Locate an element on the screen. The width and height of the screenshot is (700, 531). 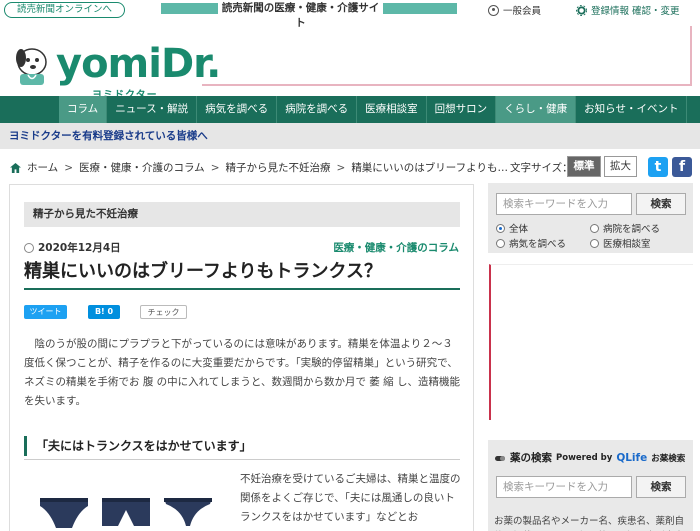
radio-disease: 病気を調べる is located at coordinates (531, 243).